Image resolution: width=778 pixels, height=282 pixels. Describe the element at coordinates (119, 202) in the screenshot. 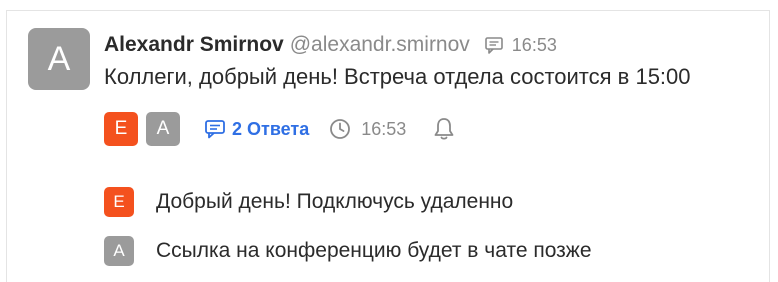

I see `reply-avatar: E` at that location.